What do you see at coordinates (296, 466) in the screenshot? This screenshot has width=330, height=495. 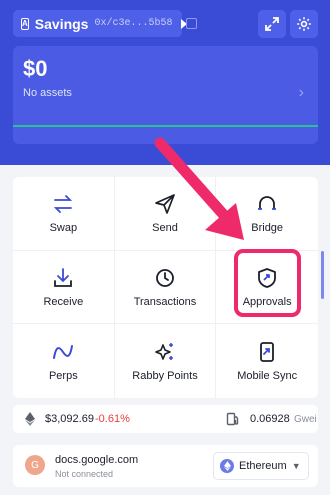 I see `chevron-down-icon: ▼` at bounding box center [296, 466].